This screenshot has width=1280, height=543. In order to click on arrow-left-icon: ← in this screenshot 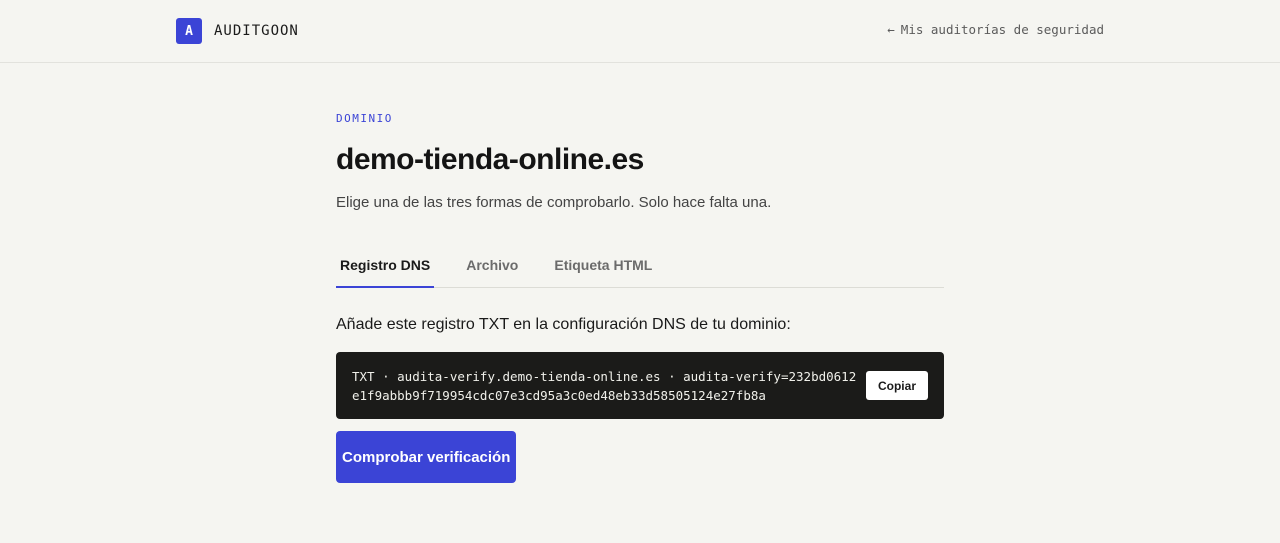, I will do `click(891, 29)`.